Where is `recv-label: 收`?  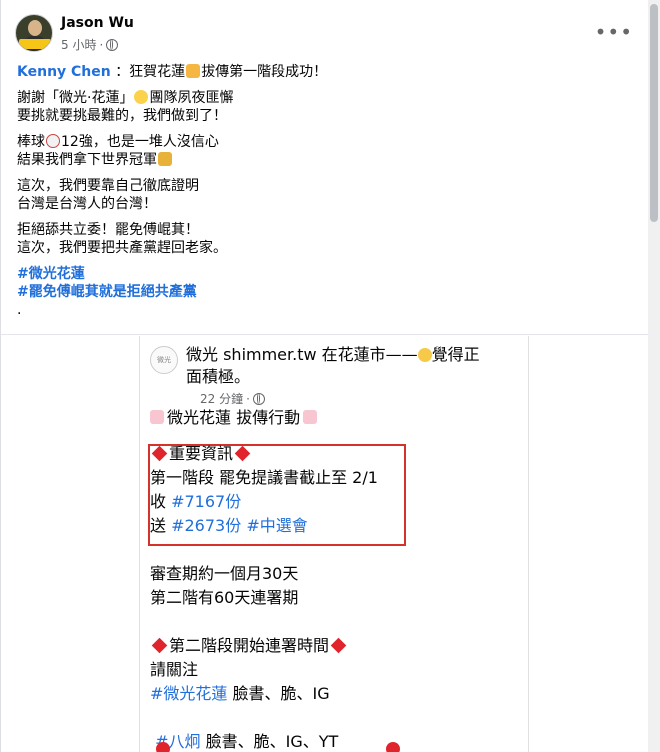
recv-label: 收 is located at coordinates (161, 501).